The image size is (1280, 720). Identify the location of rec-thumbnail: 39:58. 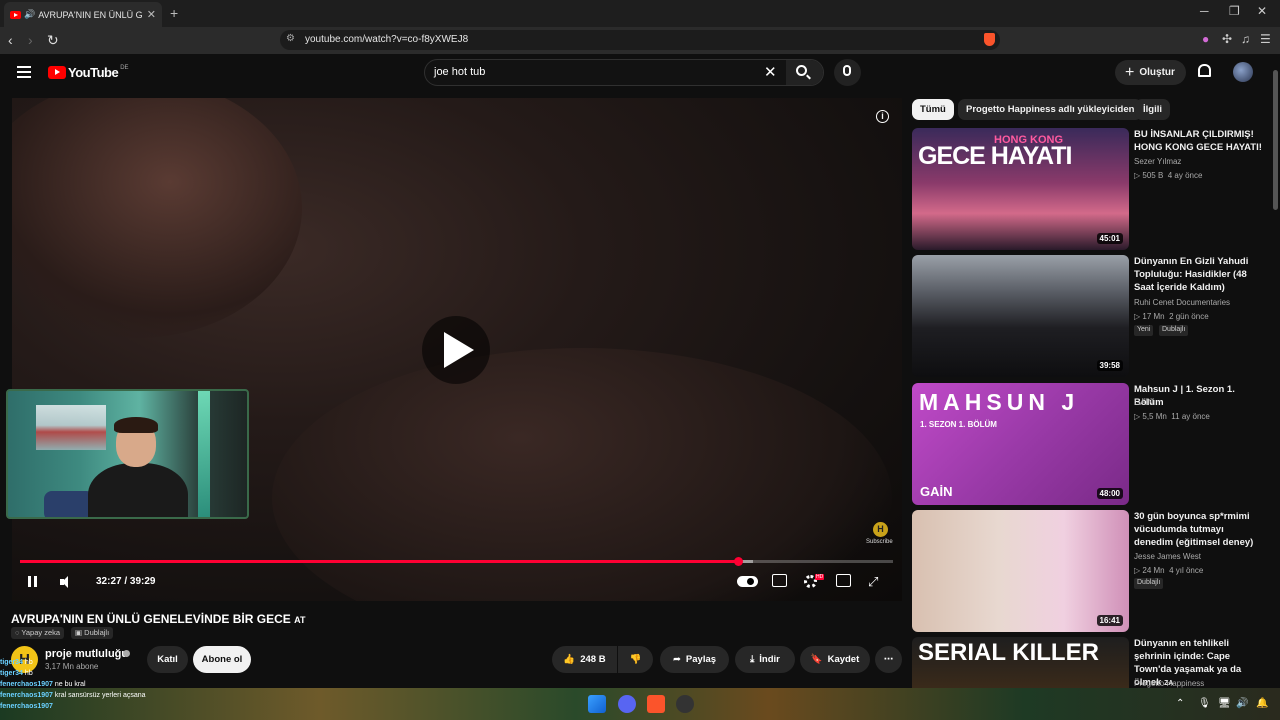
(1020, 316).